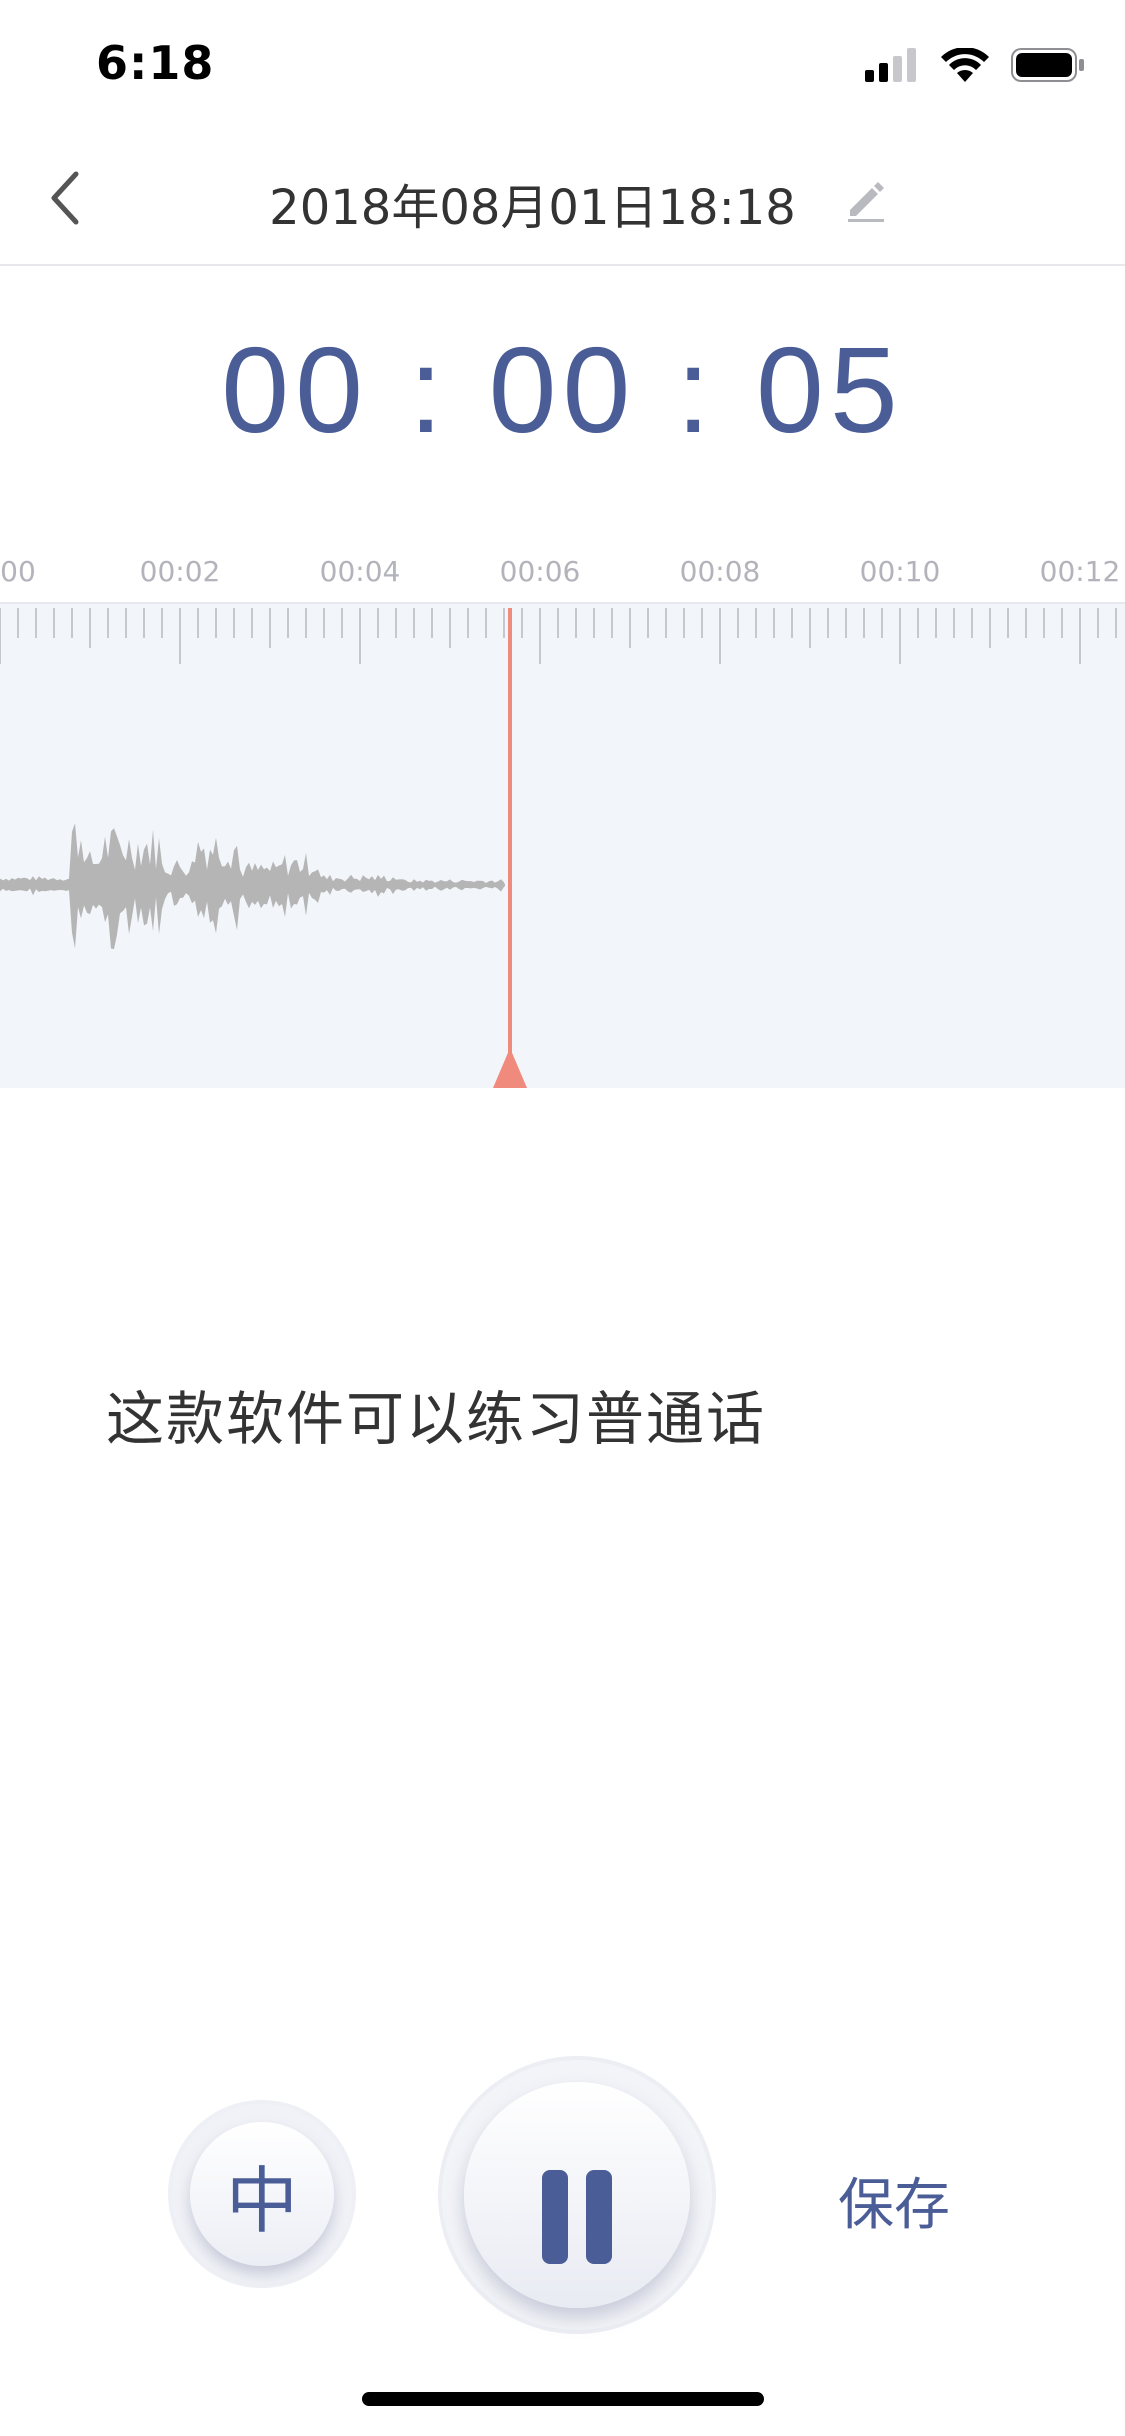  Describe the element at coordinates (540, 571) in the screenshot. I see `ruler-label: 00:06` at that location.